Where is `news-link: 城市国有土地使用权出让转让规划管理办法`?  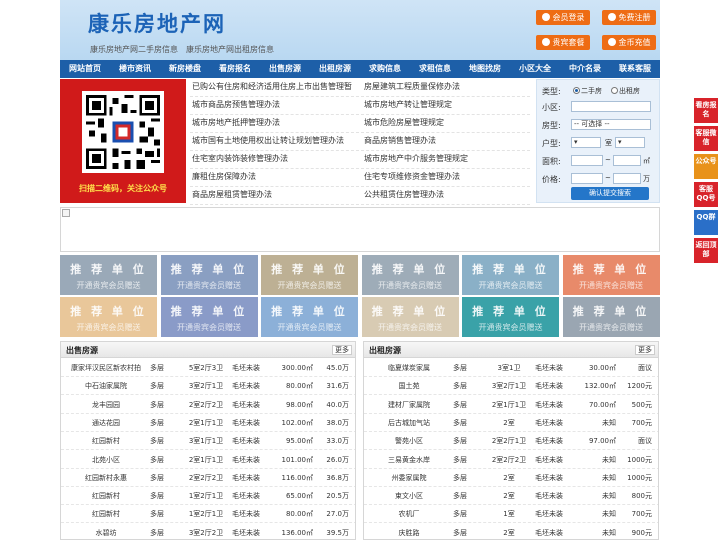 news-link: 城市国有土地使用权出让转让规划管理办法 is located at coordinates (268, 141).